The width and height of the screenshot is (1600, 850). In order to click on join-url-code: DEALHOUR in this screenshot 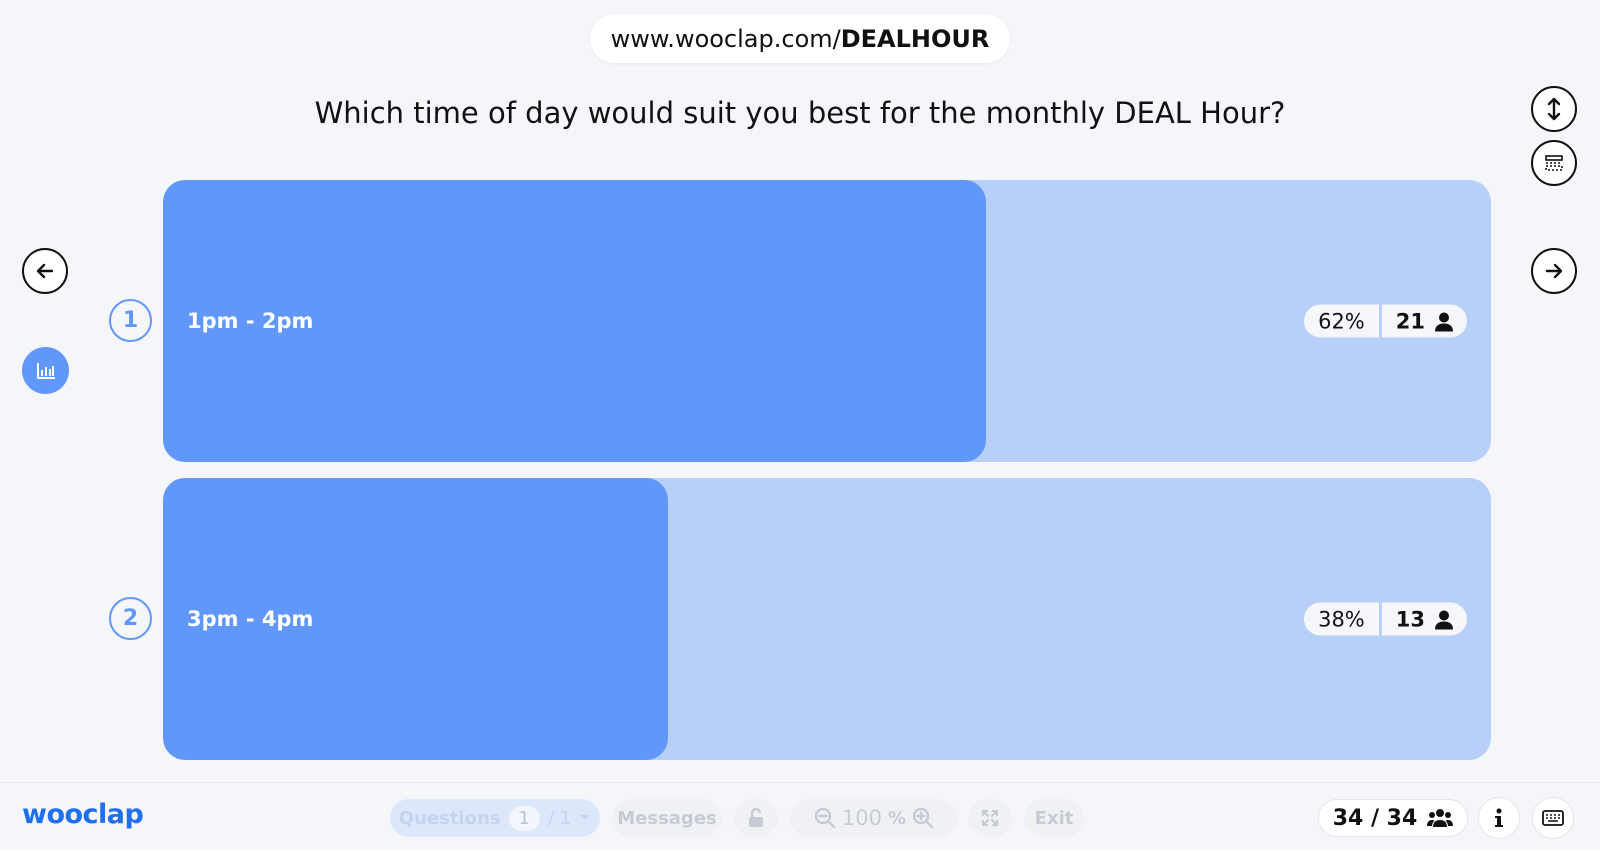, I will do `click(915, 38)`.